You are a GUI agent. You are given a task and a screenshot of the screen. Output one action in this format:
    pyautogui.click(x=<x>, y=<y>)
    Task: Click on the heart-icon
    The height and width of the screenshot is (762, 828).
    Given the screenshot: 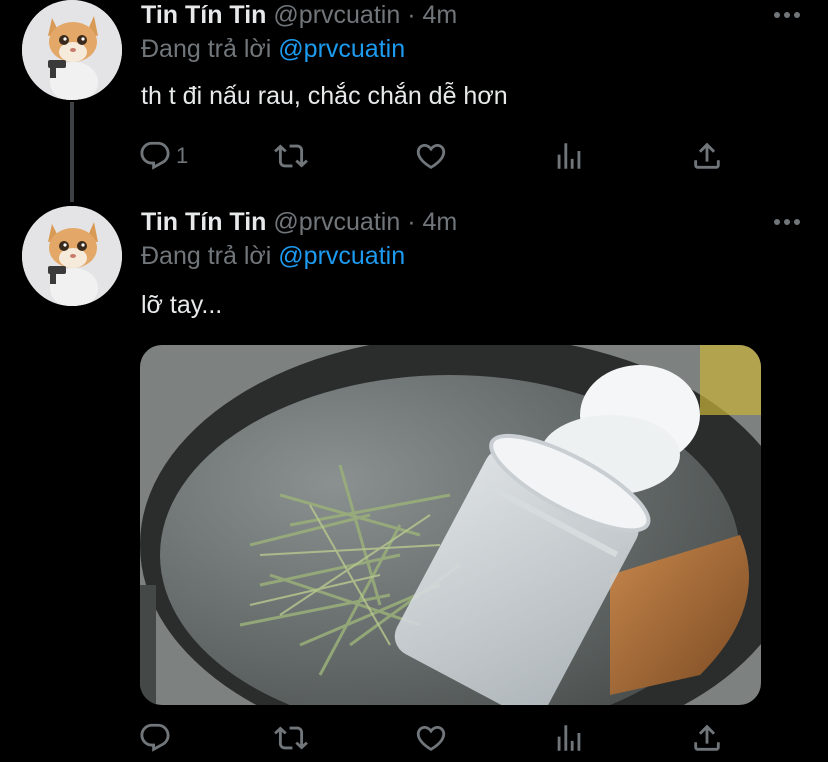 What is the action you would take?
    pyautogui.click(x=431, y=738)
    